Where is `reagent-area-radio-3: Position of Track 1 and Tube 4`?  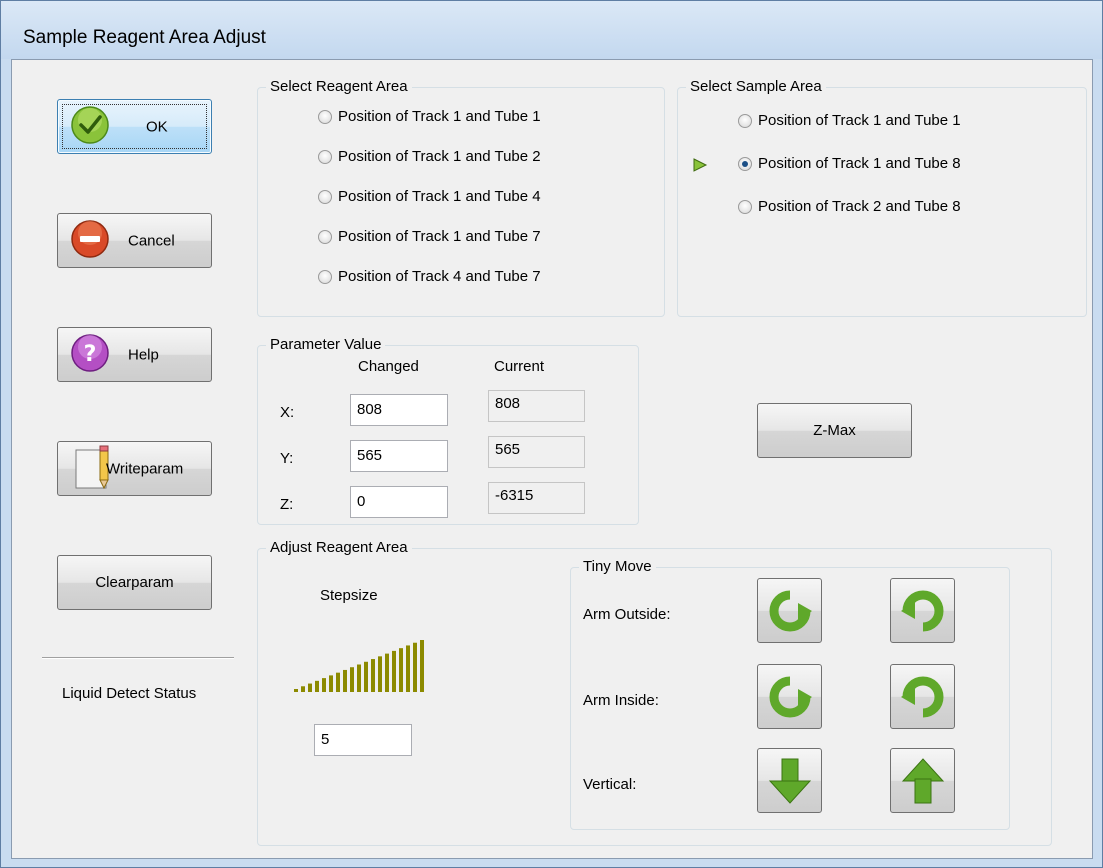 reagent-area-radio-3: Position of Track 1 and Tube 4 is located at coordinates (429, 196).